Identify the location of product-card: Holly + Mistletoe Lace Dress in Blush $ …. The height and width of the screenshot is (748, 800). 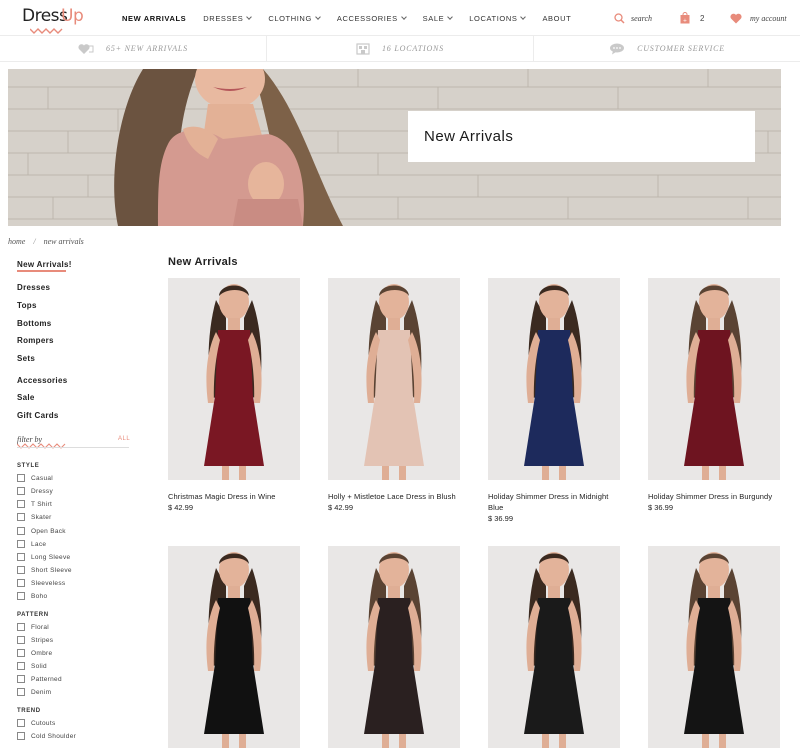
(394, 395).